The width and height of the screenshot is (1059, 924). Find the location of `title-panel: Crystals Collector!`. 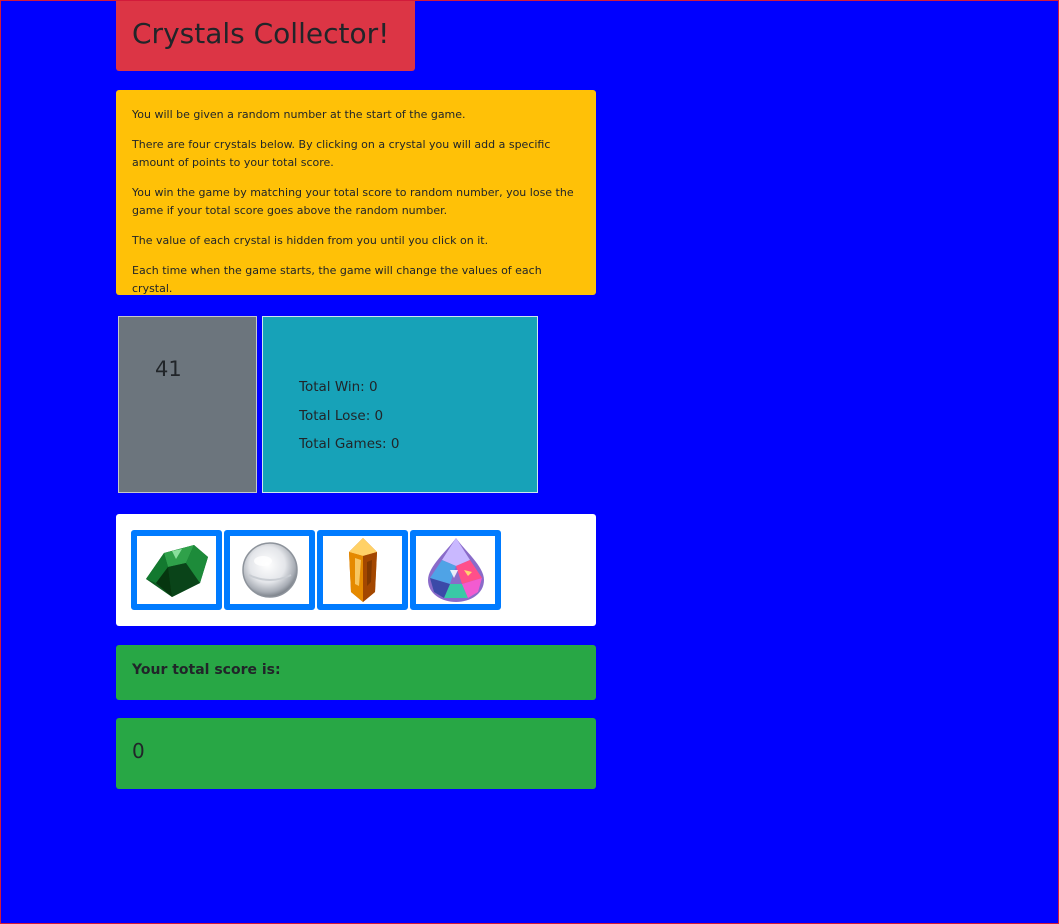

title-panel: Crystals Collector! is located at coordinates (265, 36).